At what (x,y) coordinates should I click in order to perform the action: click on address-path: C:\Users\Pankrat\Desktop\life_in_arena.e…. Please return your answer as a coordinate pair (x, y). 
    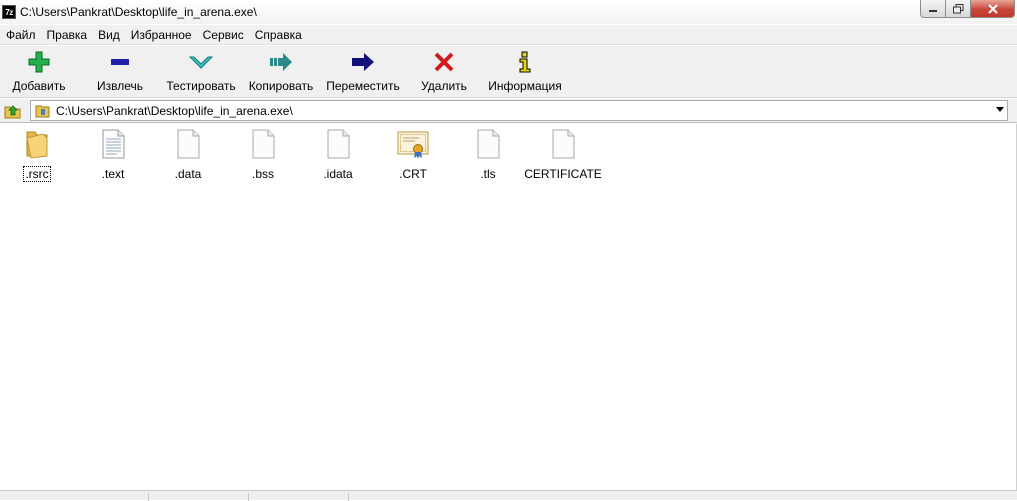
    Looking at the image, I should click on (174, 110).